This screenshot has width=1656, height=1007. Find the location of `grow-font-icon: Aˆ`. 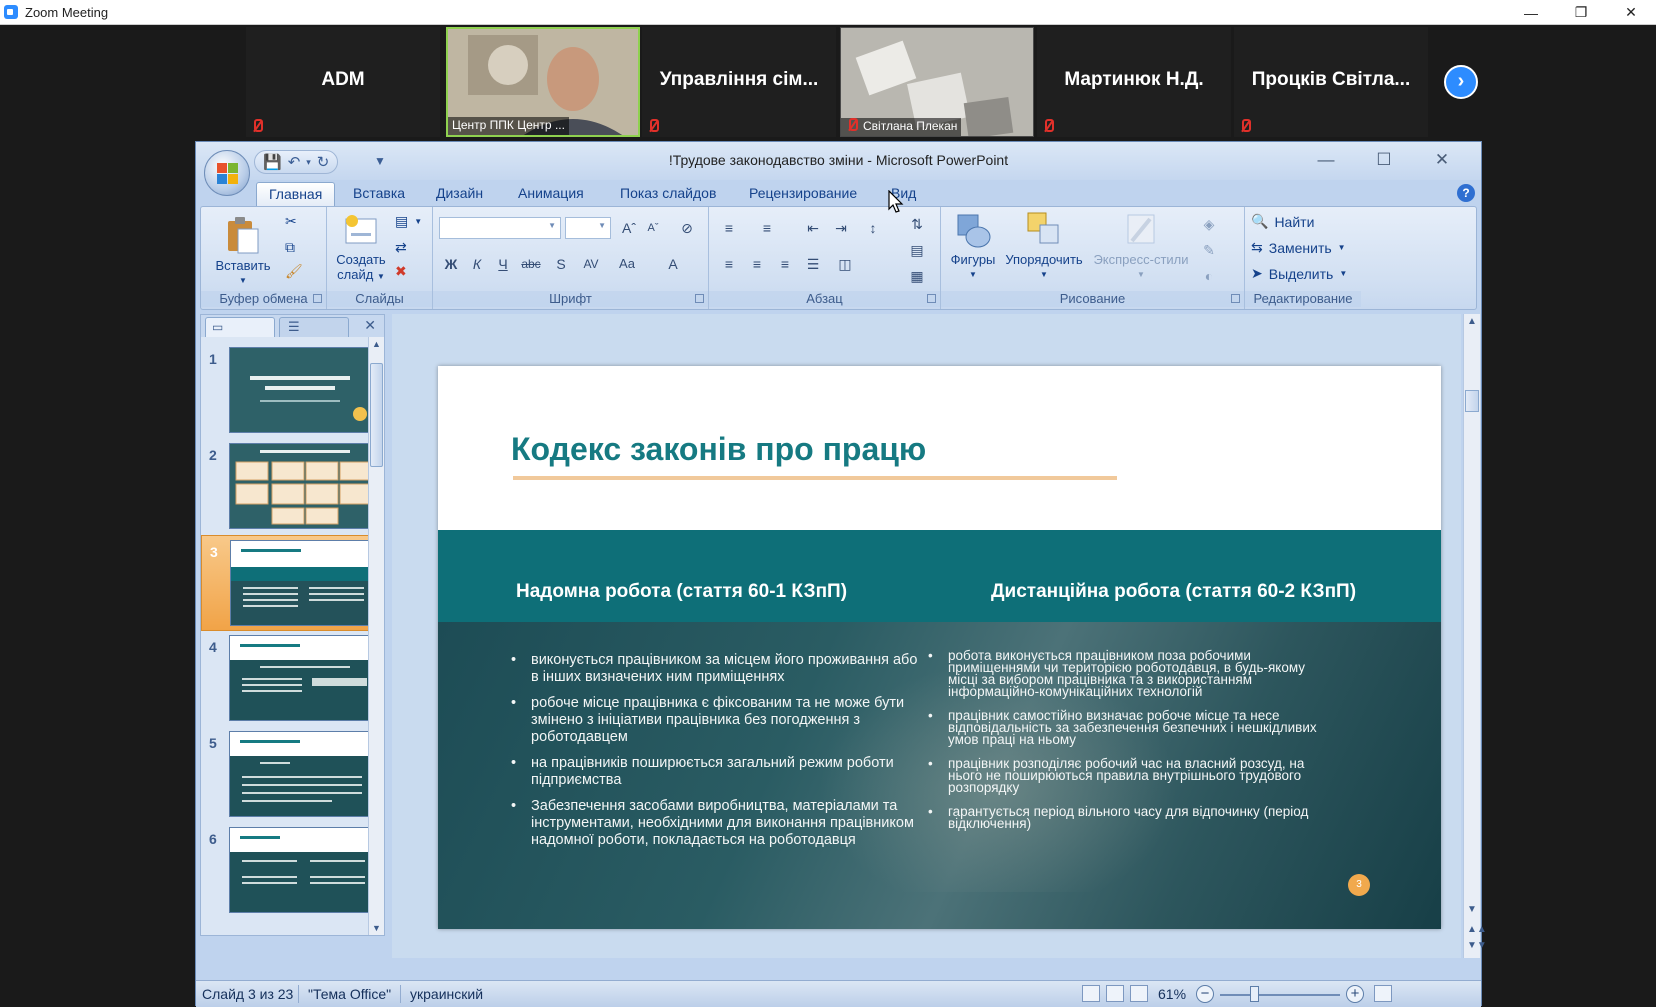

grow-font-icon: Aˆ is located at coordinates (629, 228).